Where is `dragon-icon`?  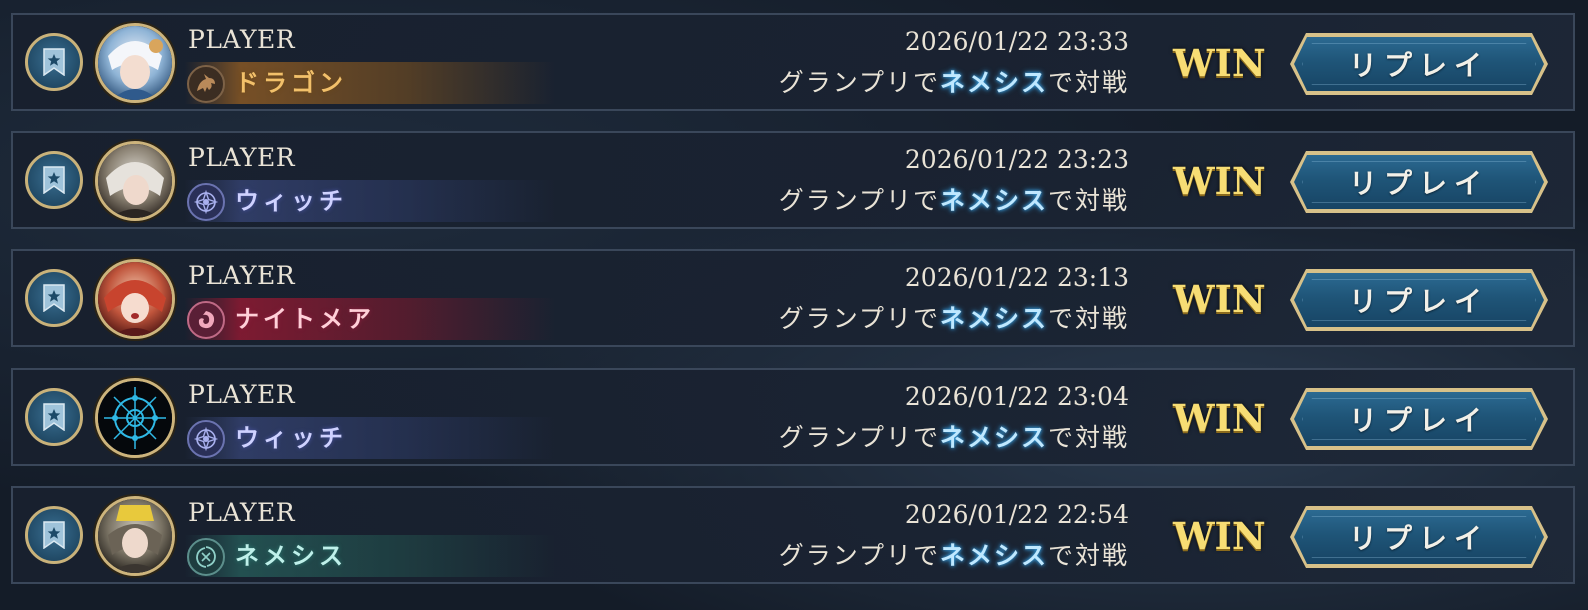 dragon-icon is located at coordinates (206, 84).